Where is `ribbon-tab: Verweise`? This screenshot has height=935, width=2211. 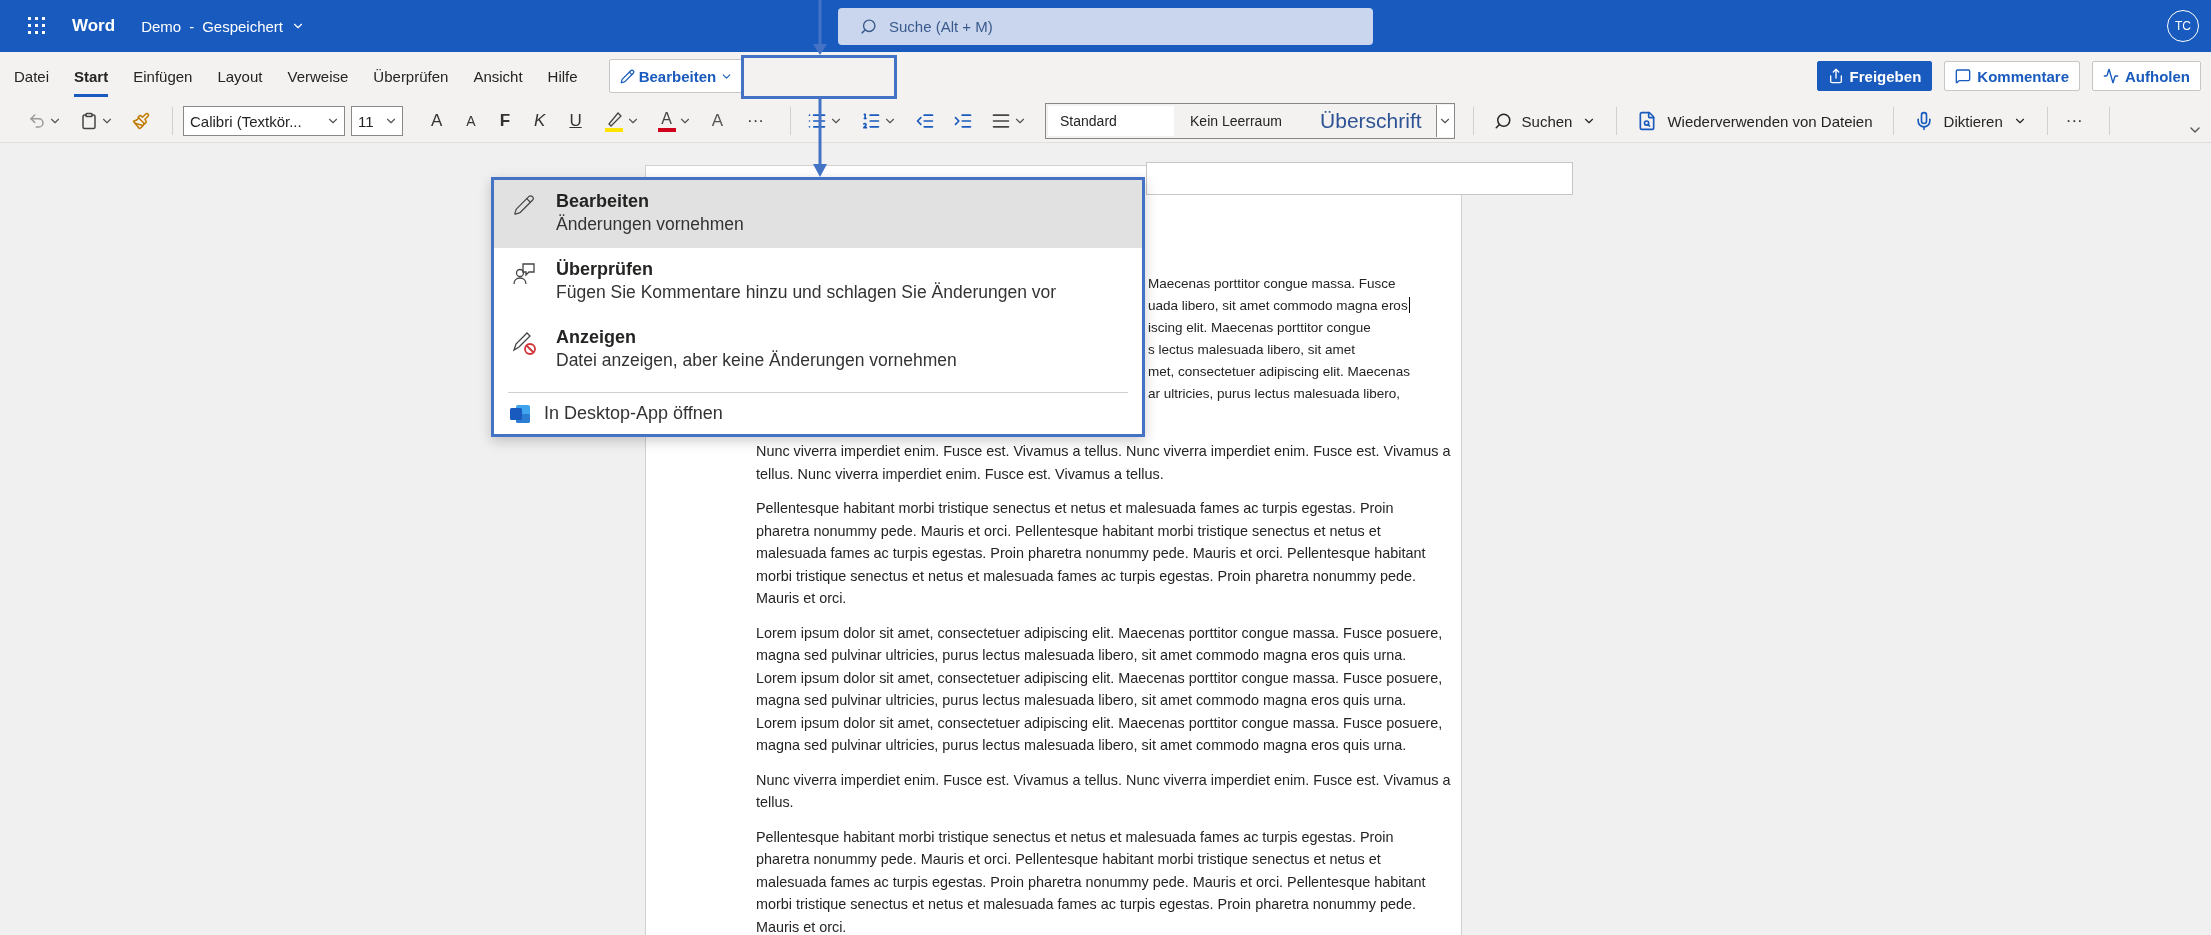 ribbon-tab: Verweise is located at coordinates (318, 78).